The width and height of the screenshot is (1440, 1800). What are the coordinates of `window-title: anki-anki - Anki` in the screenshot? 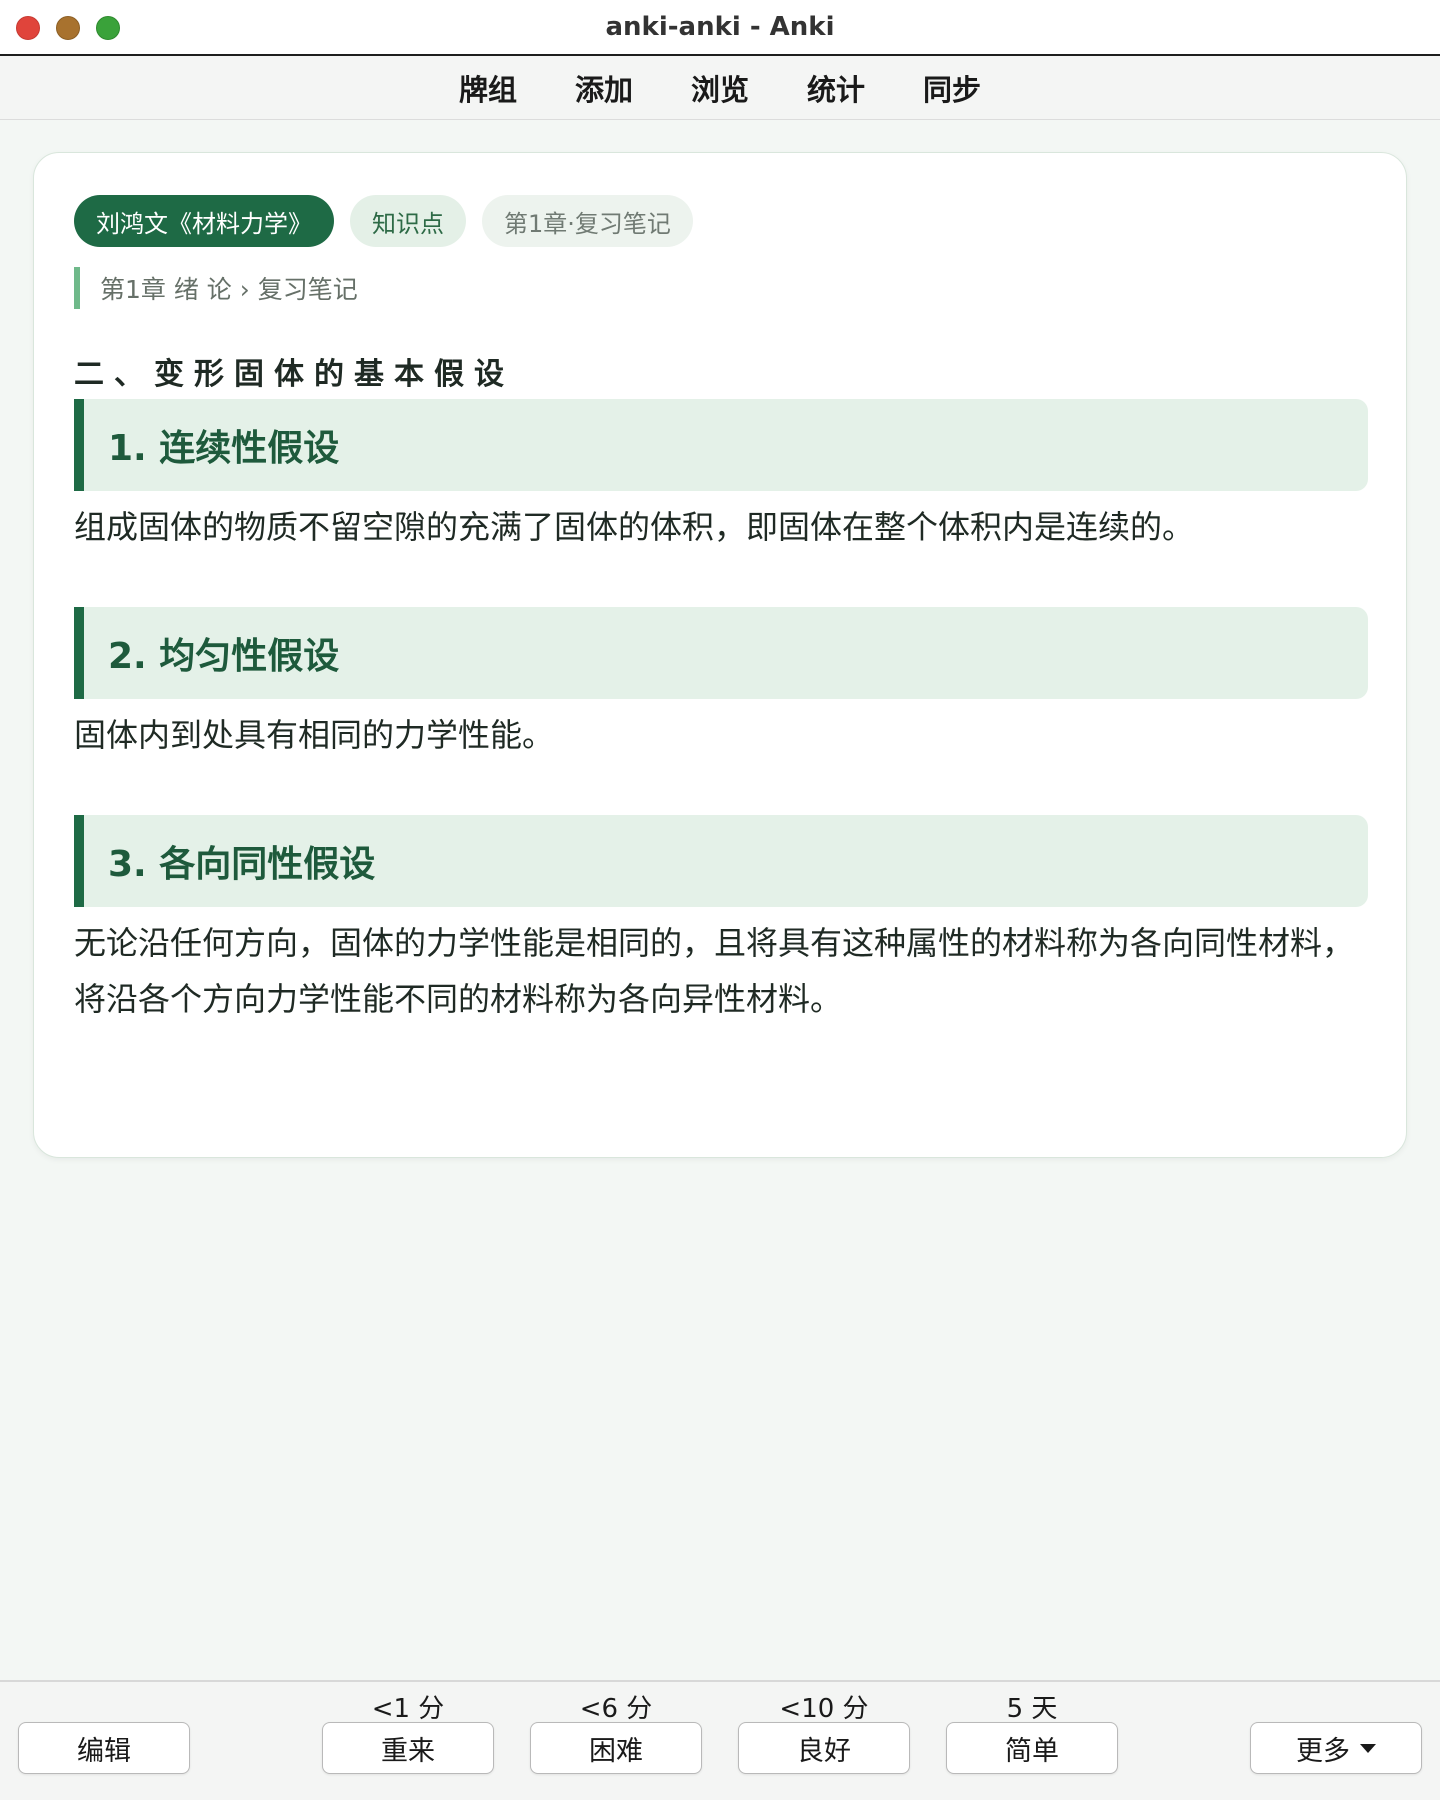 It's located at (720, 27).